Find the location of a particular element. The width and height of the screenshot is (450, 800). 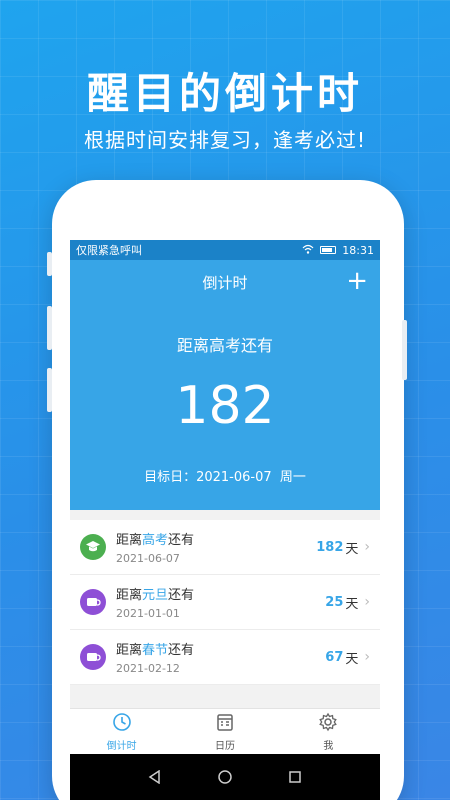

list-item-main: 距离元旦还有 2021-01-01 is located at coordinates (220, 602).